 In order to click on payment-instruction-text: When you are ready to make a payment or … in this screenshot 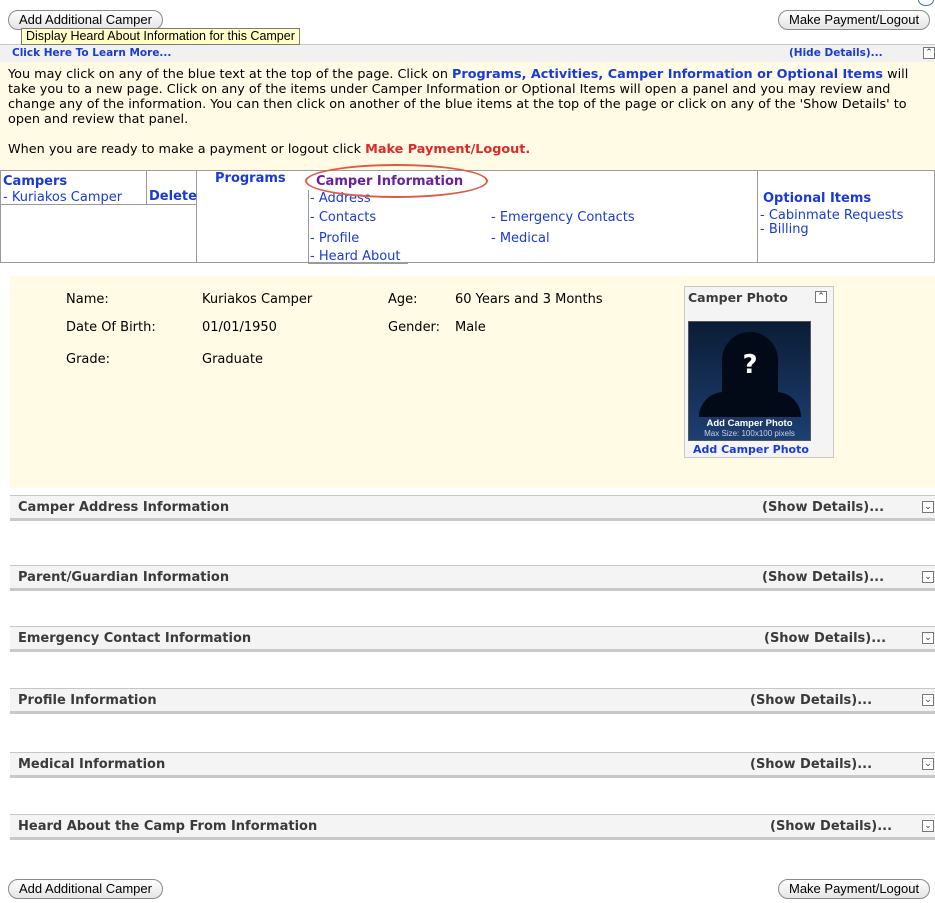, I will do `click(187, 149)`.